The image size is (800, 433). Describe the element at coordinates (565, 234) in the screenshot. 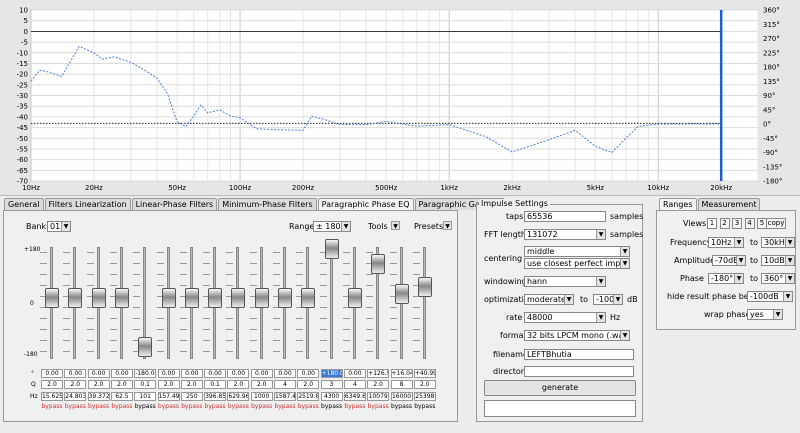

I see `fft-length-select: 131072 ▼` at that location.